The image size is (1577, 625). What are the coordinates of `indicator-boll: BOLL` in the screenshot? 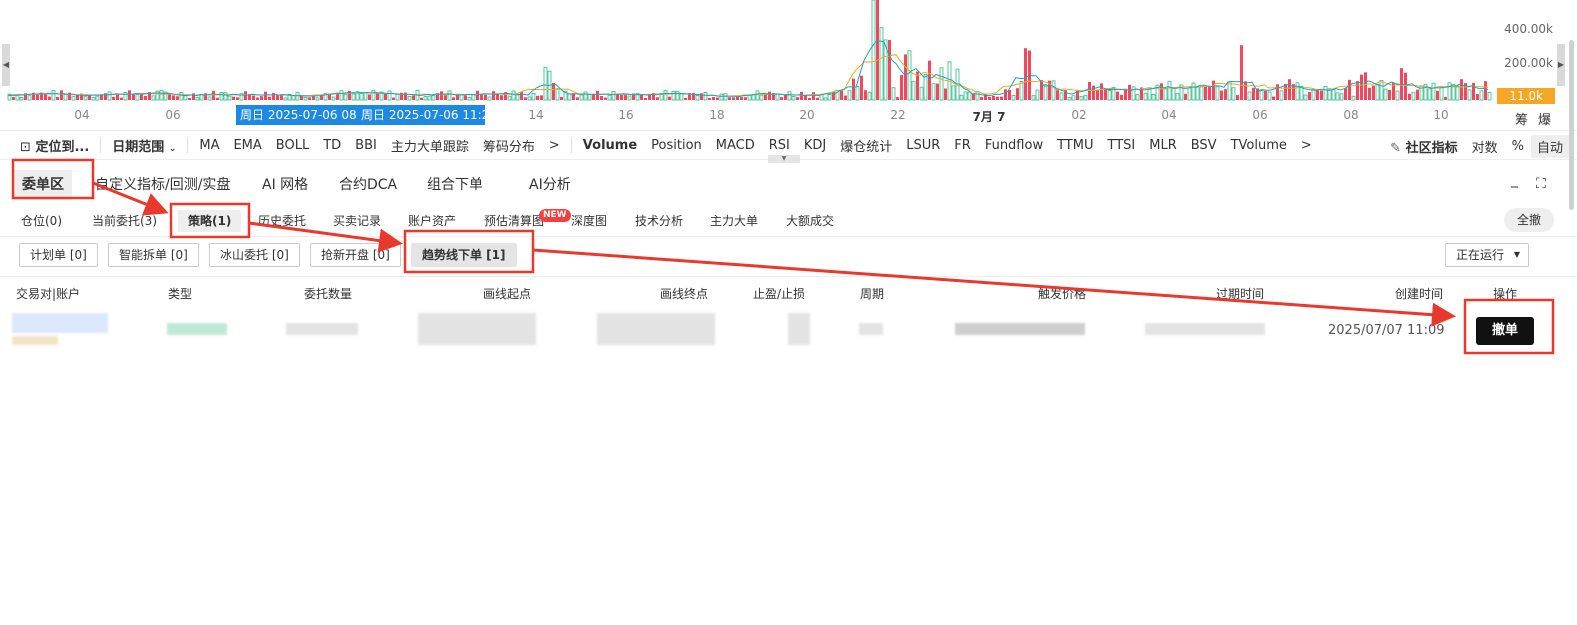 It's located at (292, 145).